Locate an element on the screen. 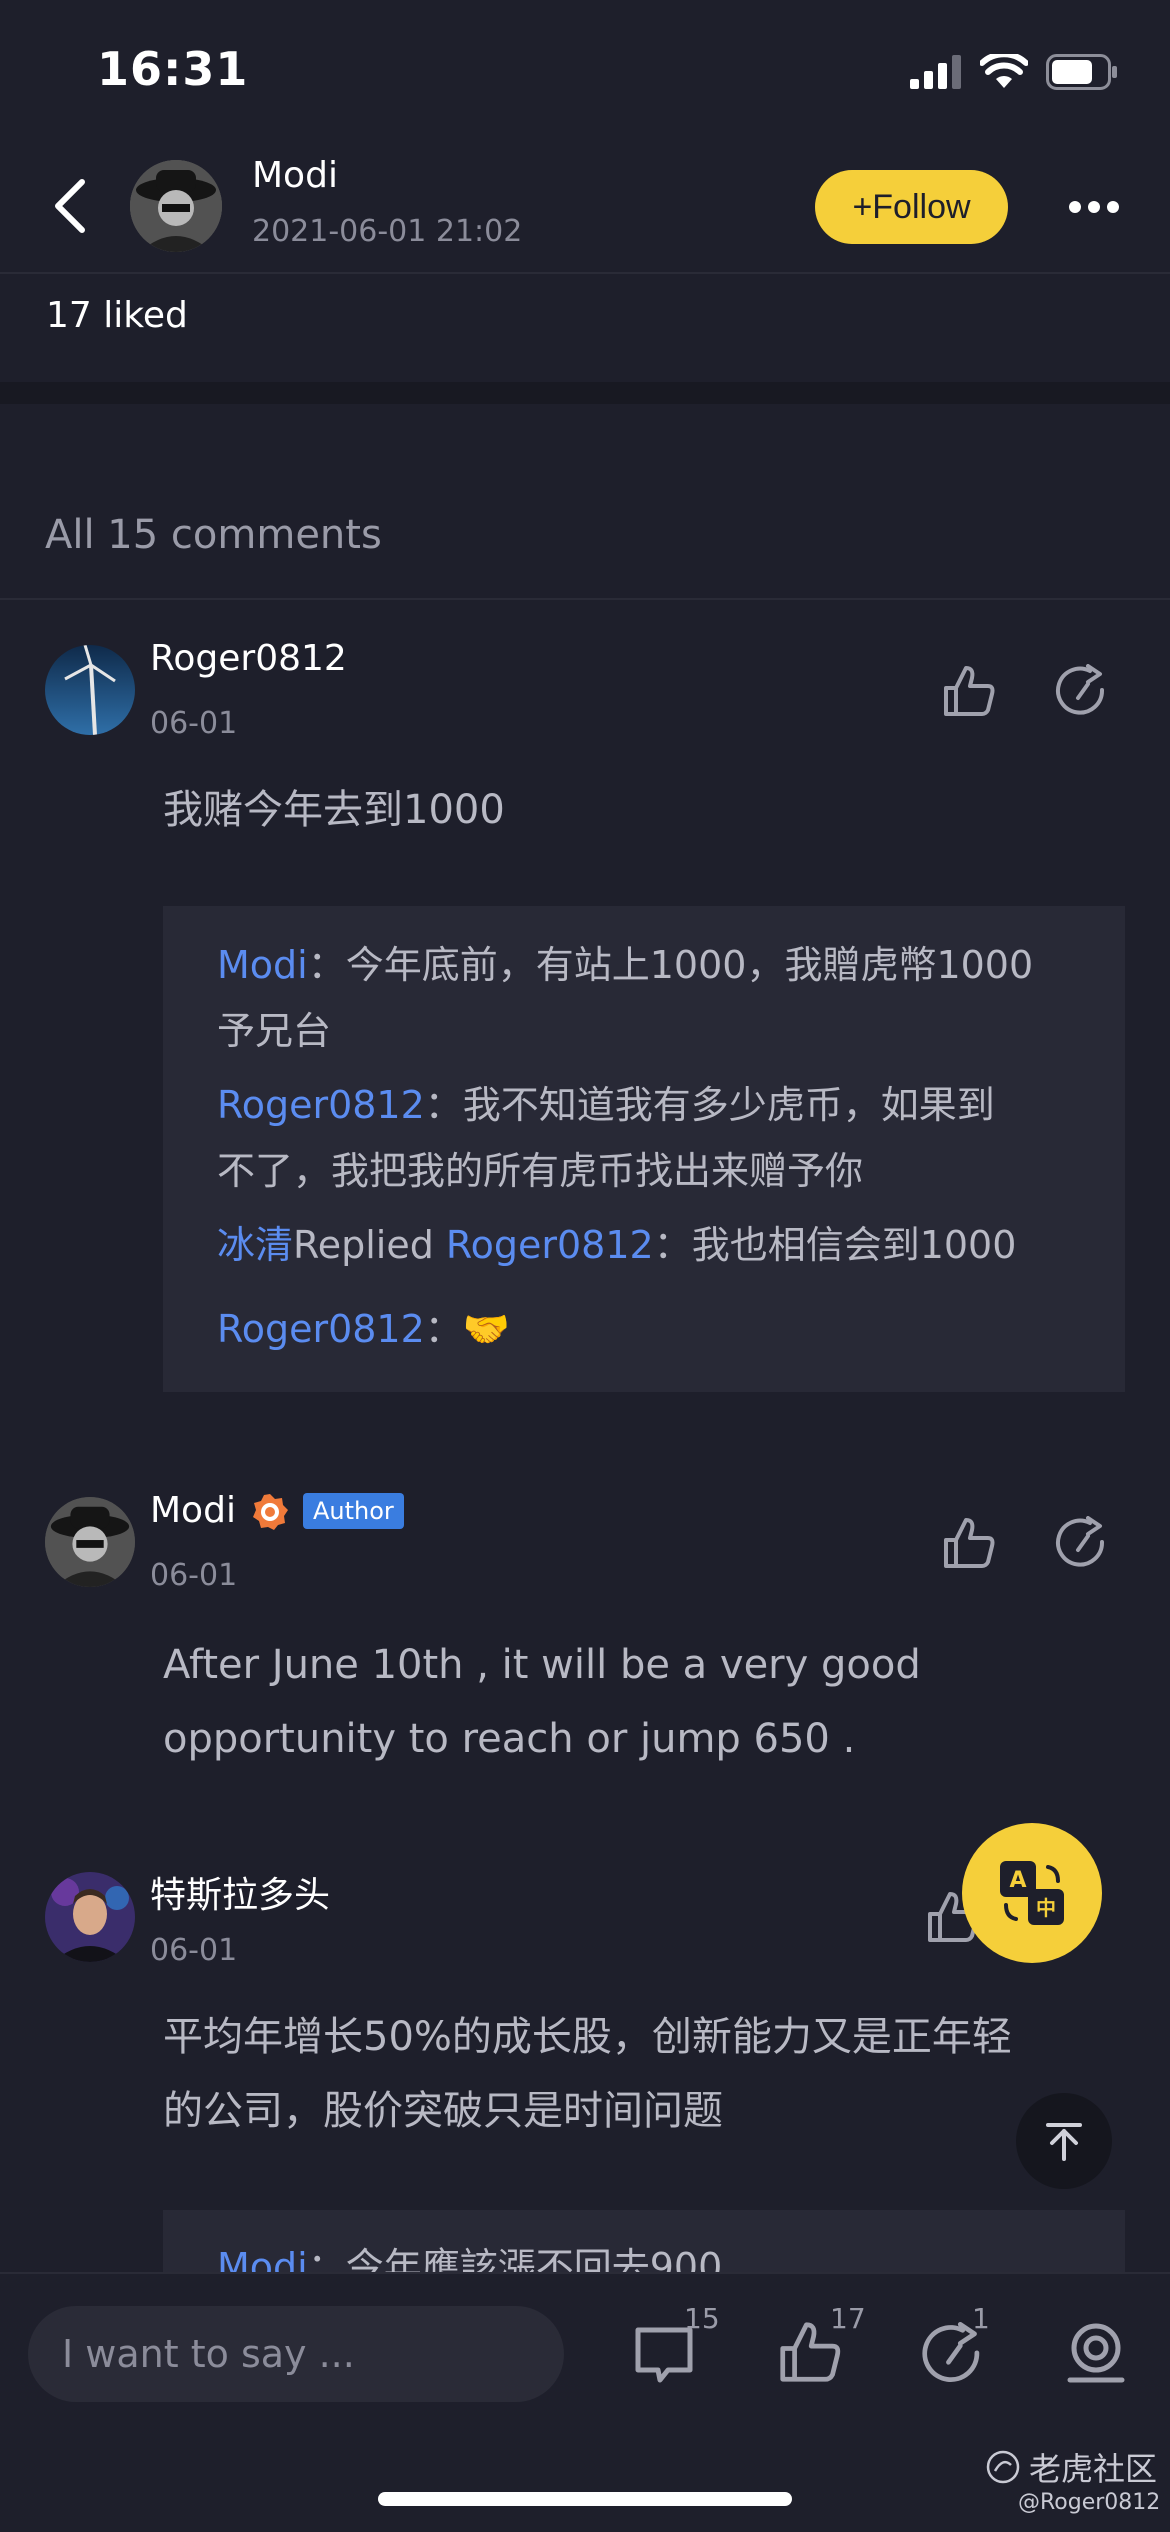 The width and height of the screenshot is (1170, 2532). scroll-to-top-button is located at coordinates (1064, 2141).